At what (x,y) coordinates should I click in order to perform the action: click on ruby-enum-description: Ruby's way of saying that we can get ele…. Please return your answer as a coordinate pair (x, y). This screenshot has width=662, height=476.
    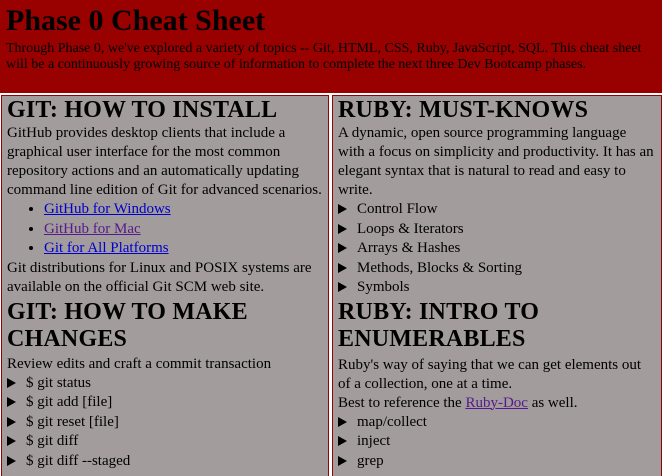
    Looking at the image, I should click on (490, 374).